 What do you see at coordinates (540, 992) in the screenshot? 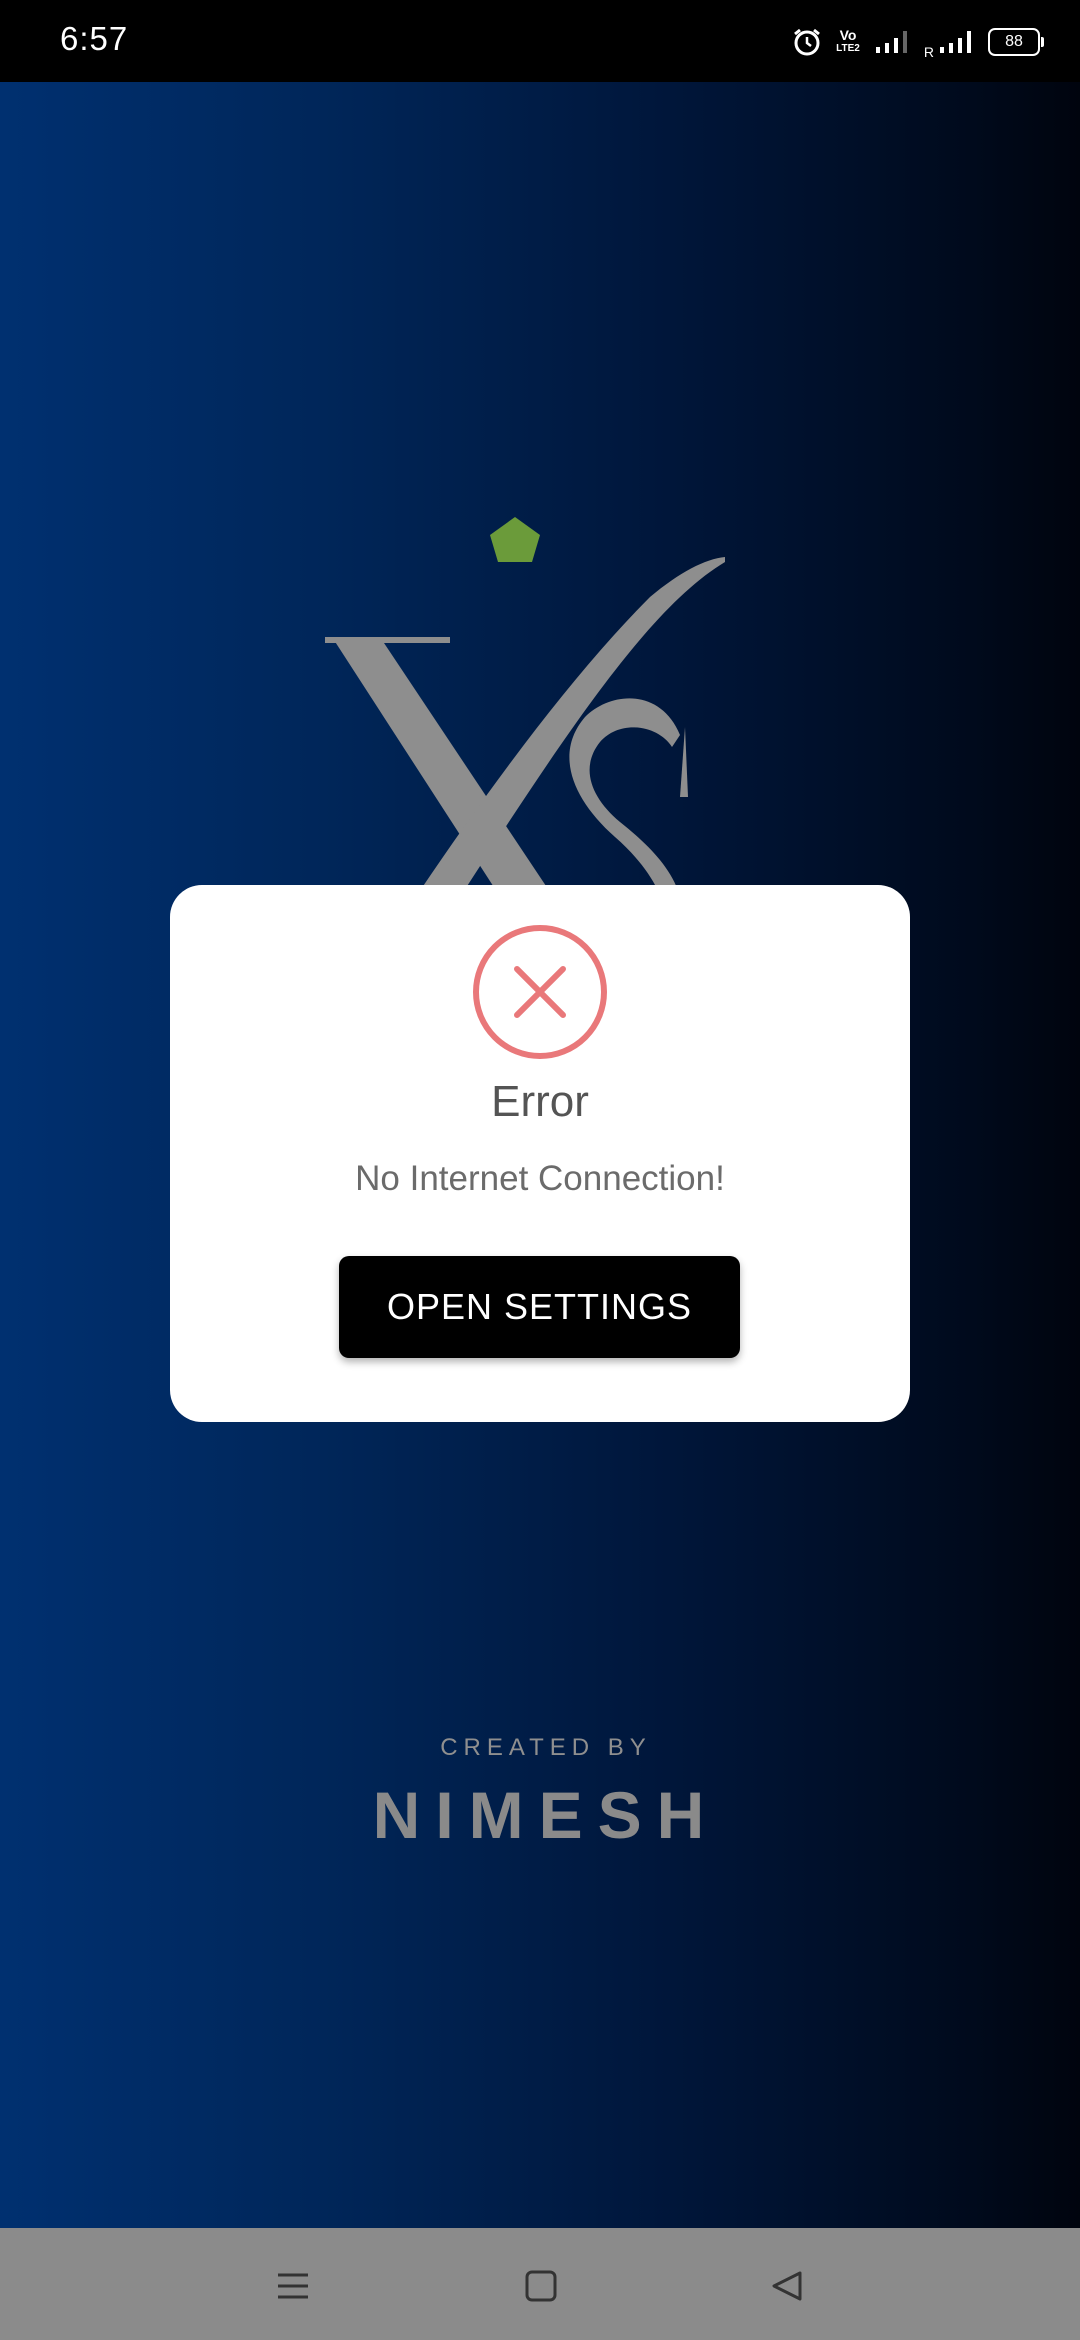
I see `error-x-circle-icon` at bounding box center [540, 992].